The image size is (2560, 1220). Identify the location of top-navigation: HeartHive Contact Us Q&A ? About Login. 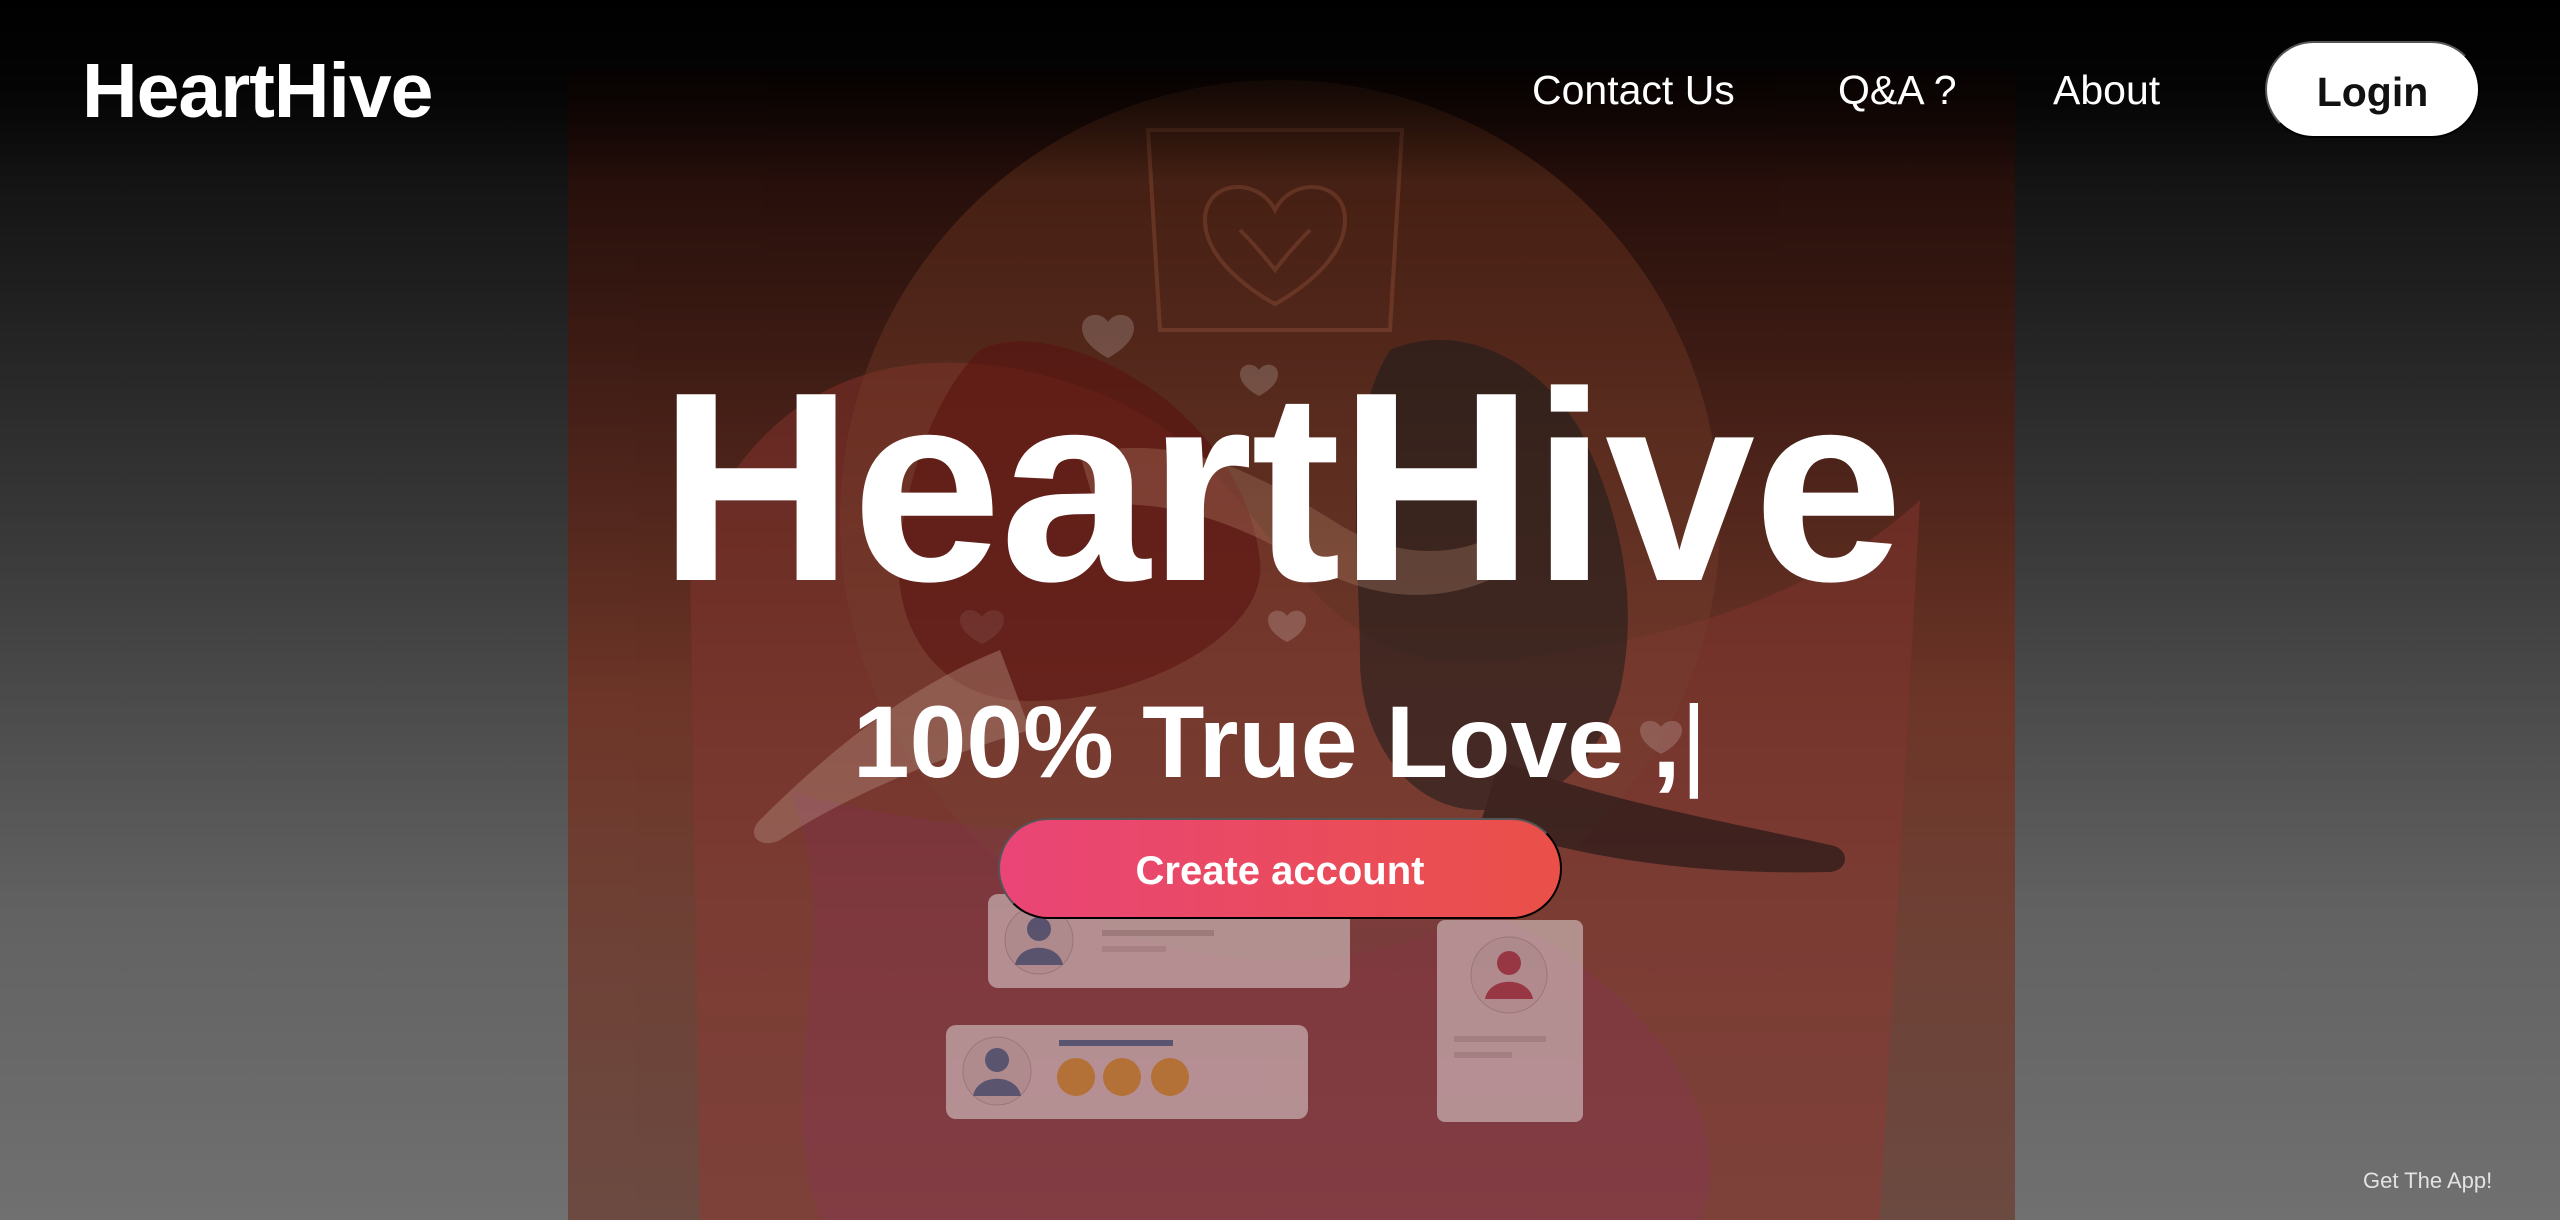
(1280, 91).